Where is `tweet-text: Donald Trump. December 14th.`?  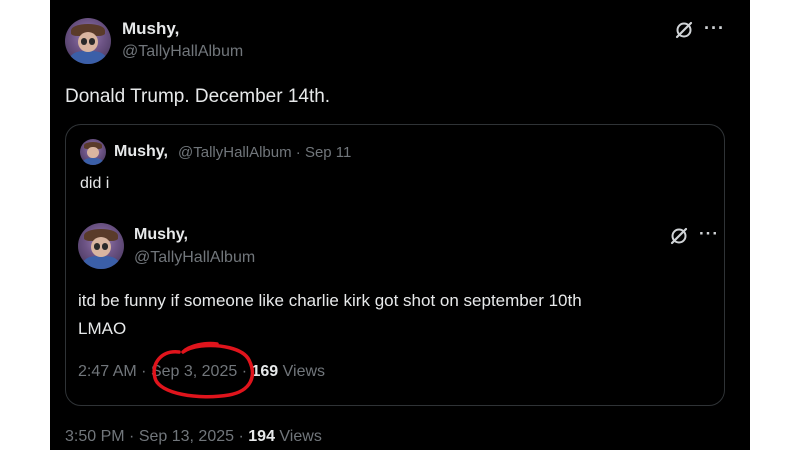 tweet-text: Donald Trump. December 14th. is located at coordinates (198, 96).